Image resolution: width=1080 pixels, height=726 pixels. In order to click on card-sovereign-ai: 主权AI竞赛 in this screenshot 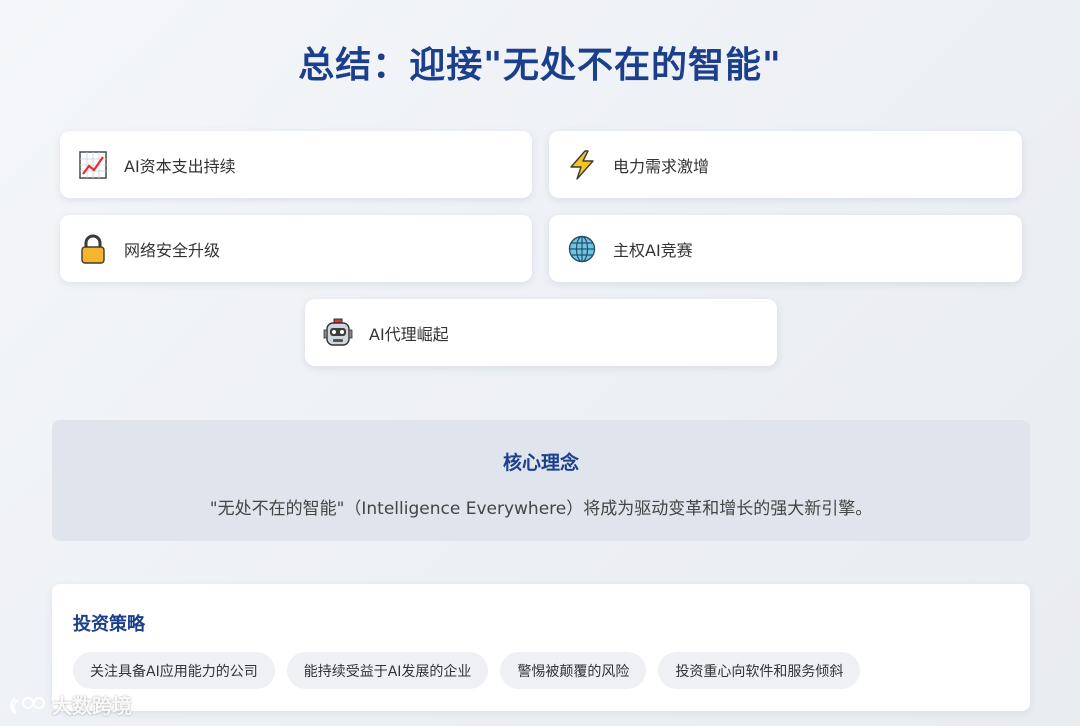, I will do `click(785, 248)`.